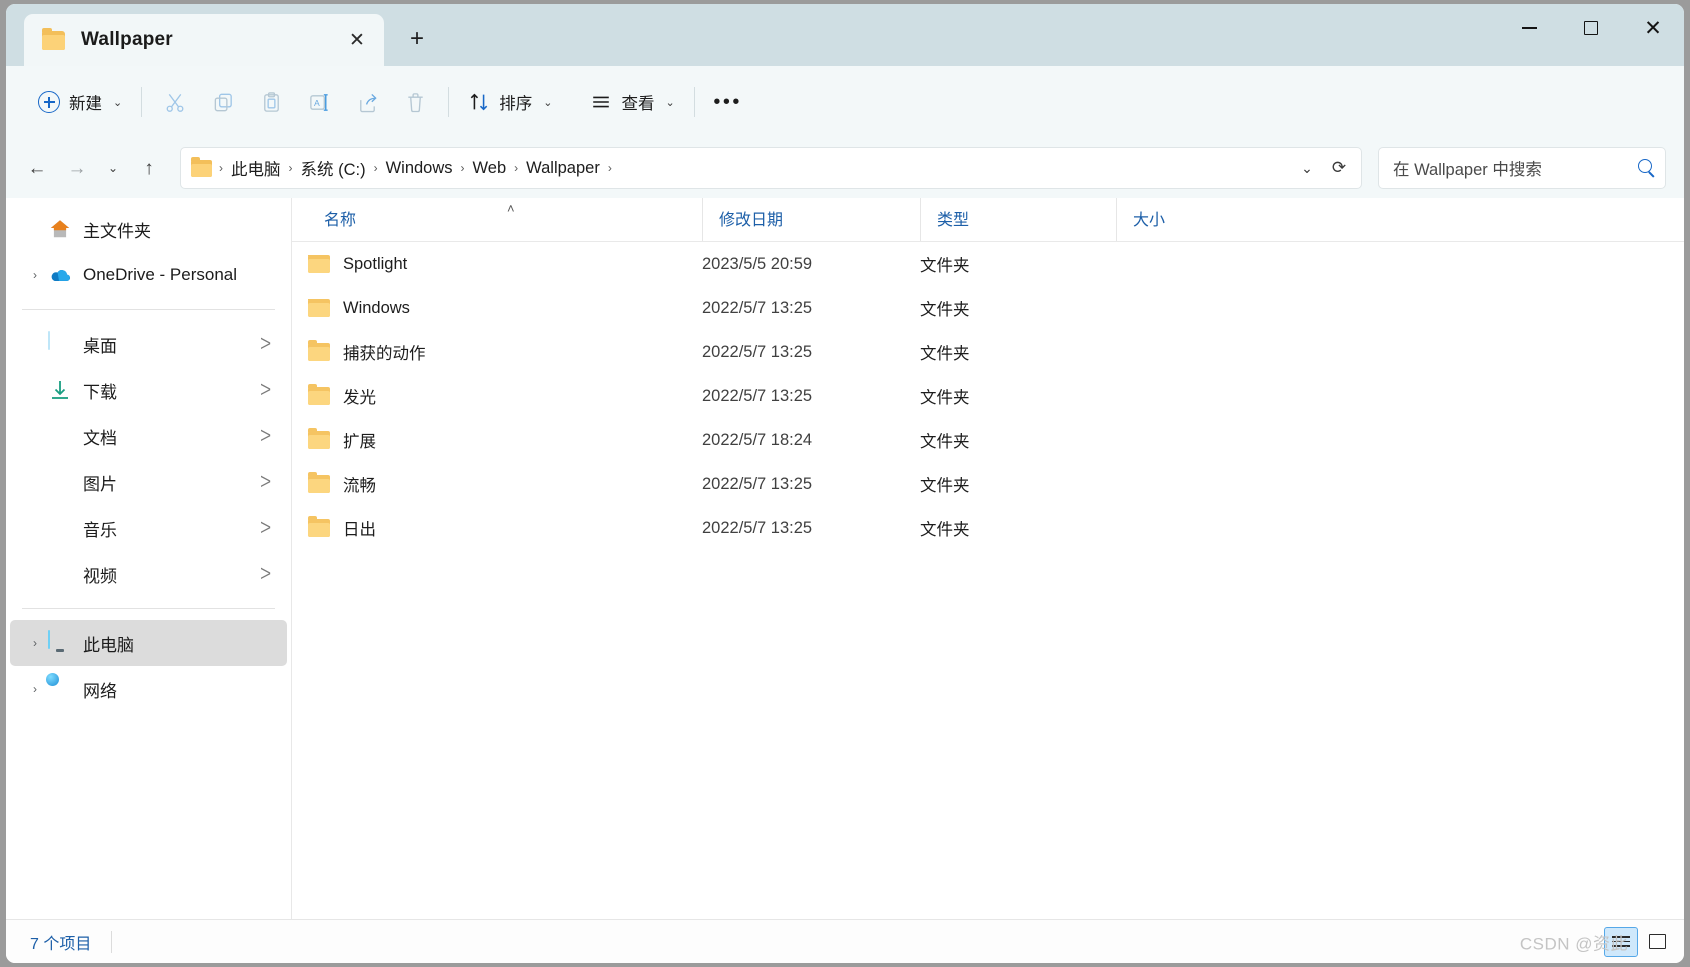 The image size is (1690, 967). I want to click on file-date: 2022/5/7 18:24, so click(757, 439).